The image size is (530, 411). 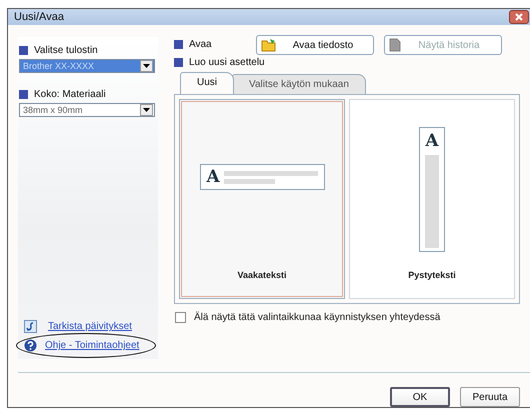 What do you see at coordinates (200, 44) in the screenshot?
I see `section-label: Avaa` at bounding box center [200, 44].